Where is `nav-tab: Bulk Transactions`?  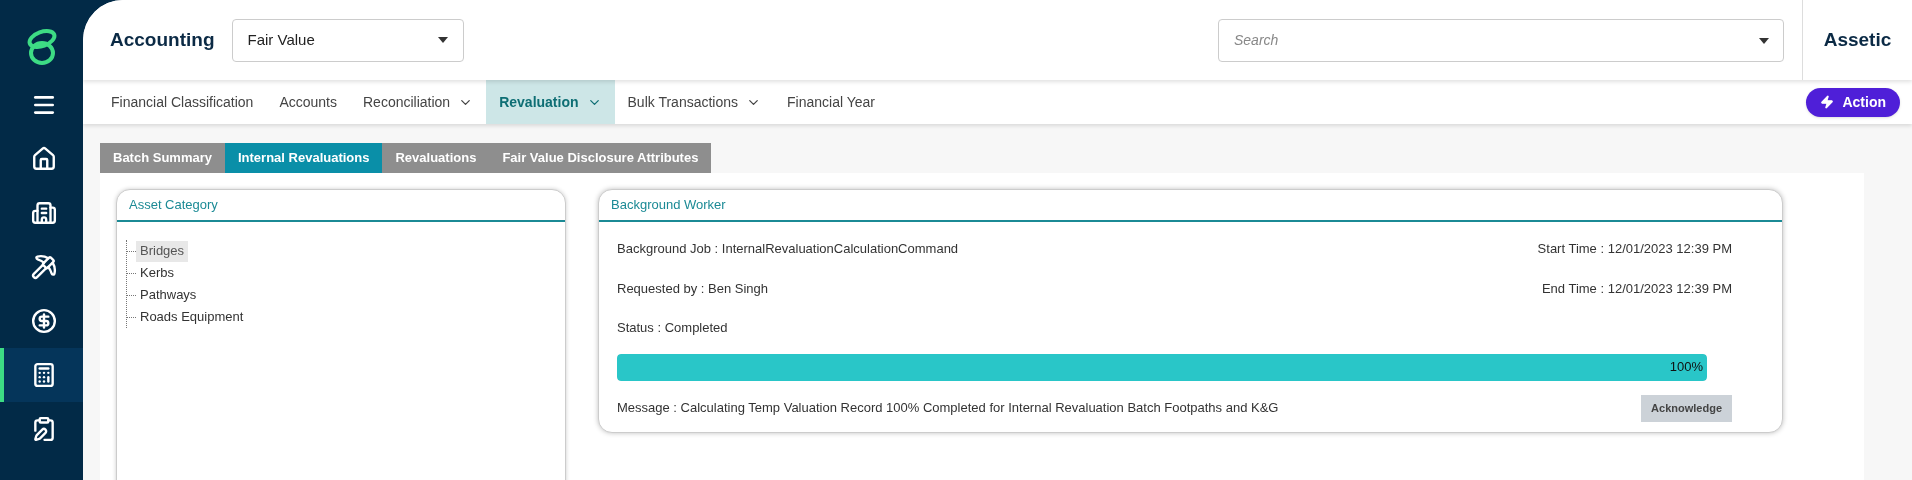 nav-tab: Bulk Transactions is located at coordinates (694, 102).